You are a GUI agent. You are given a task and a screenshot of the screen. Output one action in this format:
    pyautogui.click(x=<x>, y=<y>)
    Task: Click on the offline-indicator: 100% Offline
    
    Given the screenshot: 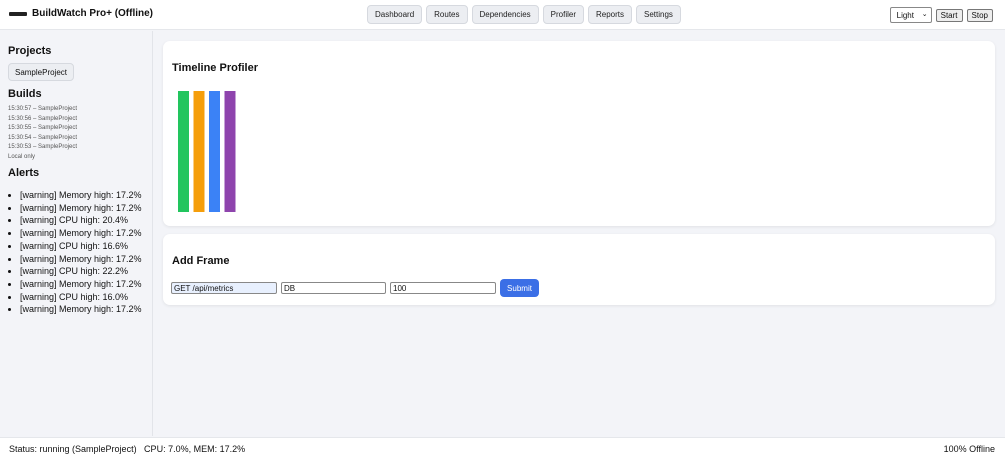 What is the action you would take?
    pyautogui.click(x=969, y=449)
    